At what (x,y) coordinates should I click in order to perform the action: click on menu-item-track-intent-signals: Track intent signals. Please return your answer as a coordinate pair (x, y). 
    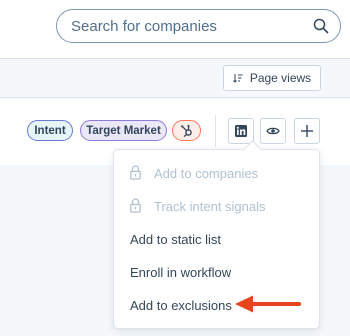
    Looking at the image, I should click on (216, 206).